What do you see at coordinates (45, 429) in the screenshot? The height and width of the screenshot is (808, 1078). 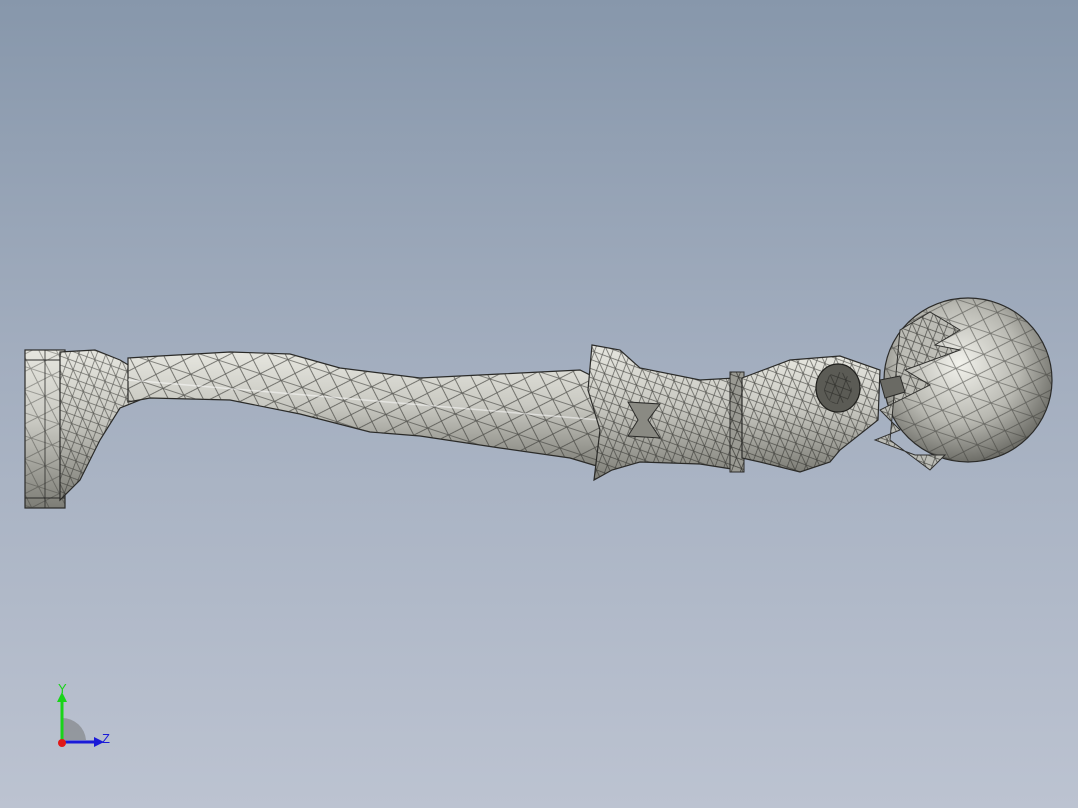 I see `base-plate` at bounding box center [45, 429].